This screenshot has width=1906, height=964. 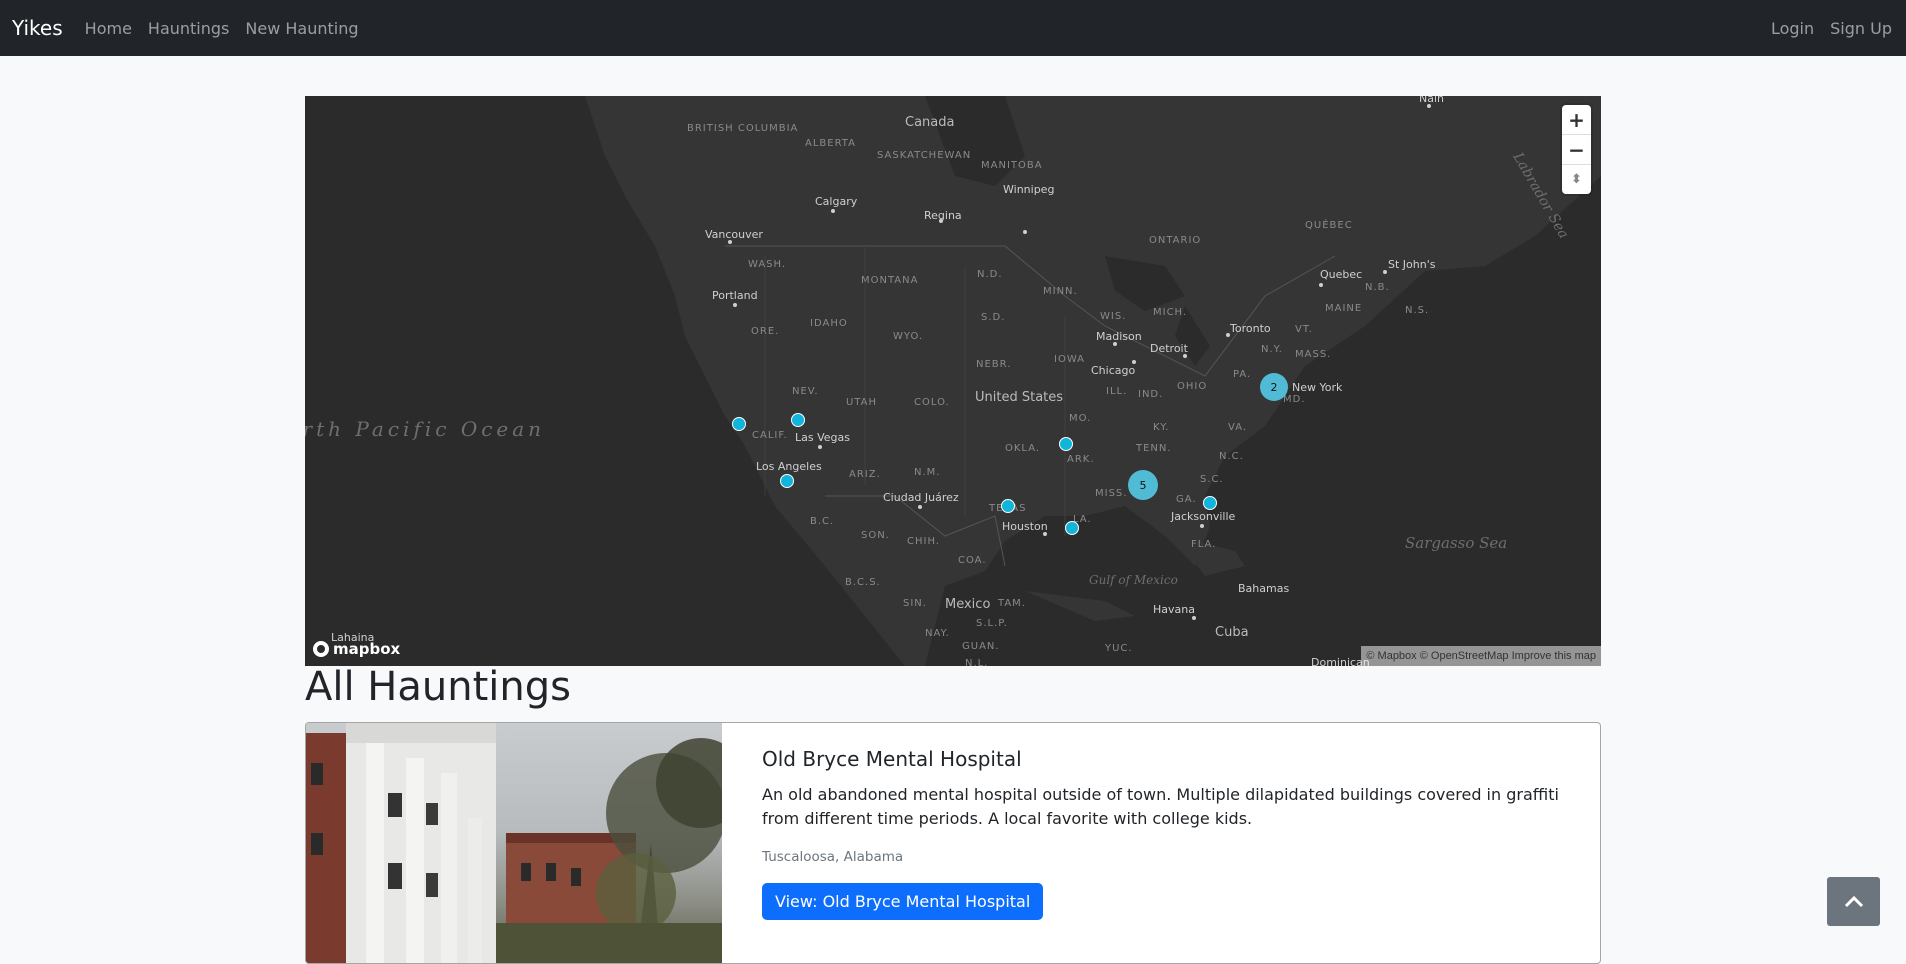 I want to click on nav-new-haunting: New Haunting, so click(x=301, y=28).